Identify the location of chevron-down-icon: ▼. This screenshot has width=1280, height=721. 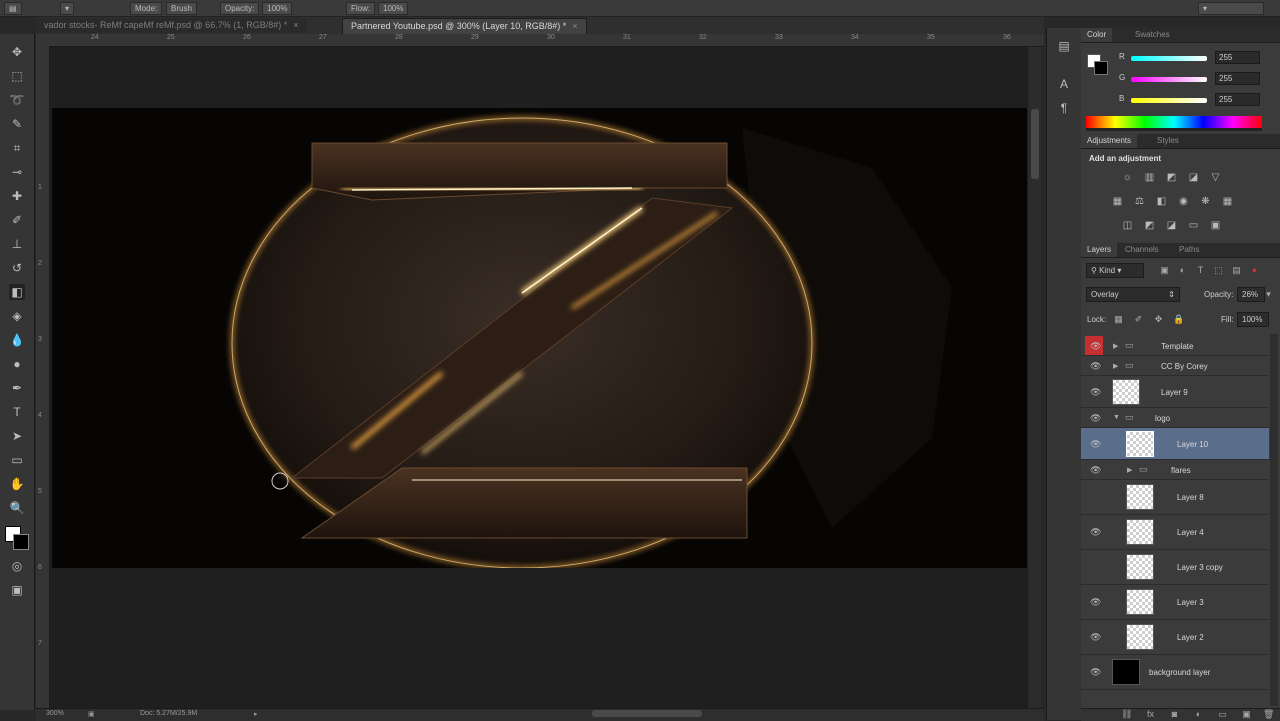
(1116, 417).